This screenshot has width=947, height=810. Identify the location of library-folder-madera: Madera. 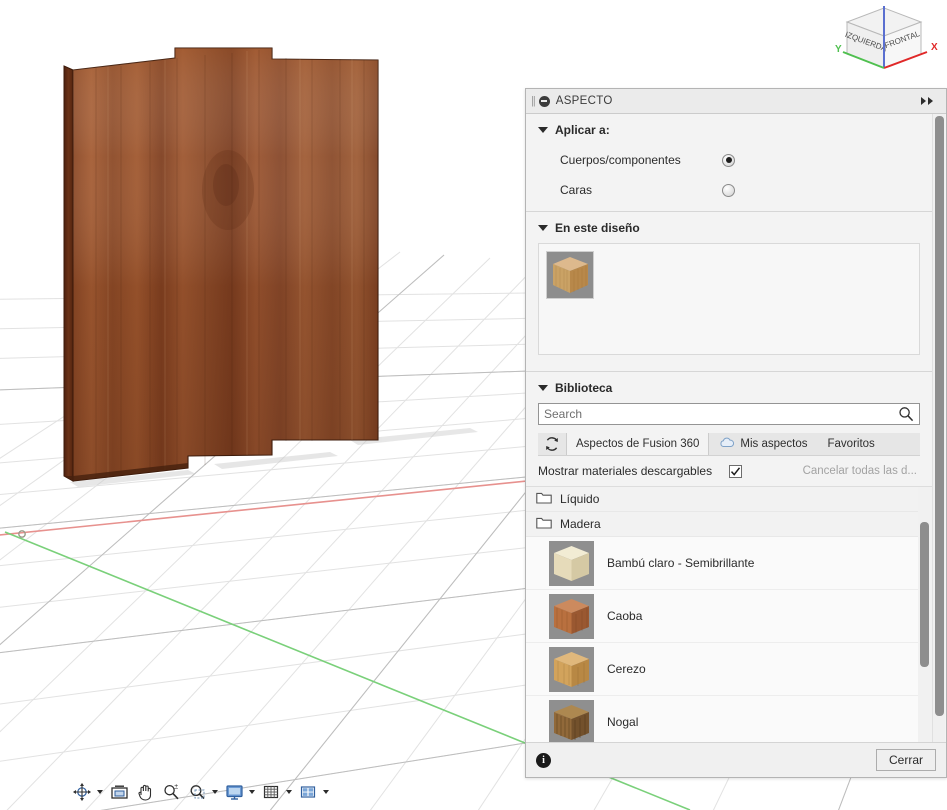
(722, 524).